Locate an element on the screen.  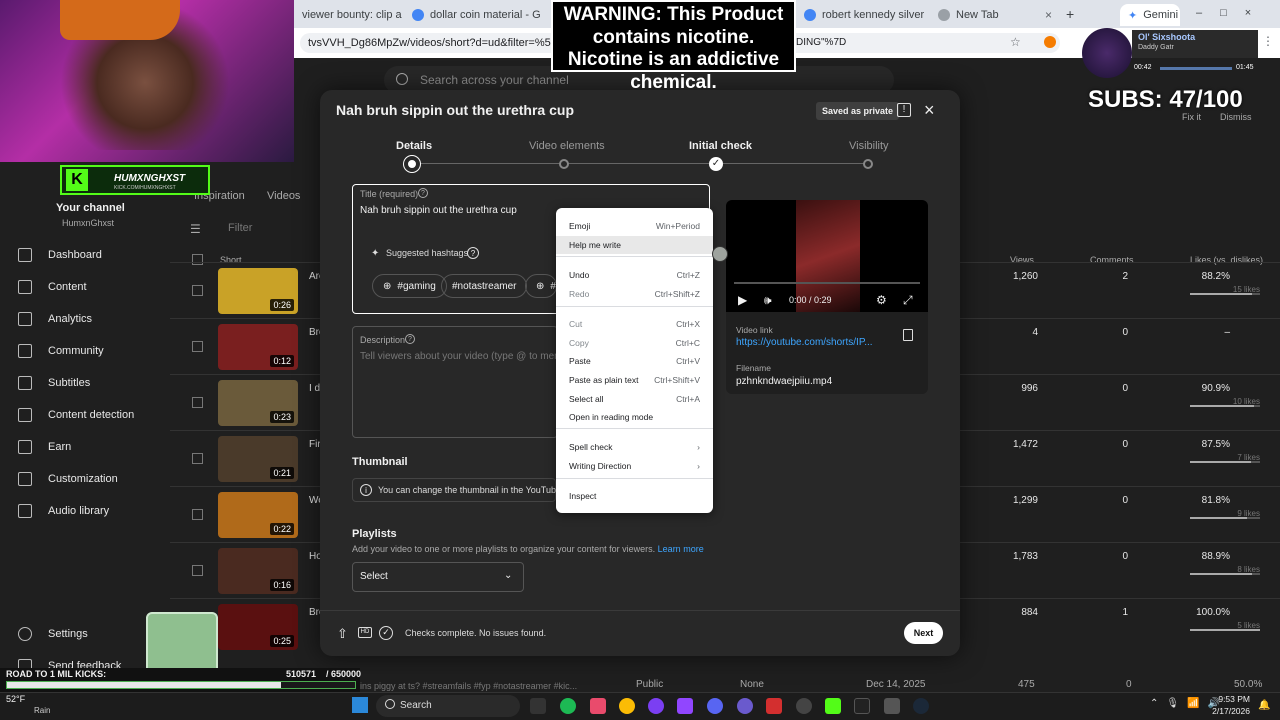
check-icon: ✓ is located at coordinates (716, 164).